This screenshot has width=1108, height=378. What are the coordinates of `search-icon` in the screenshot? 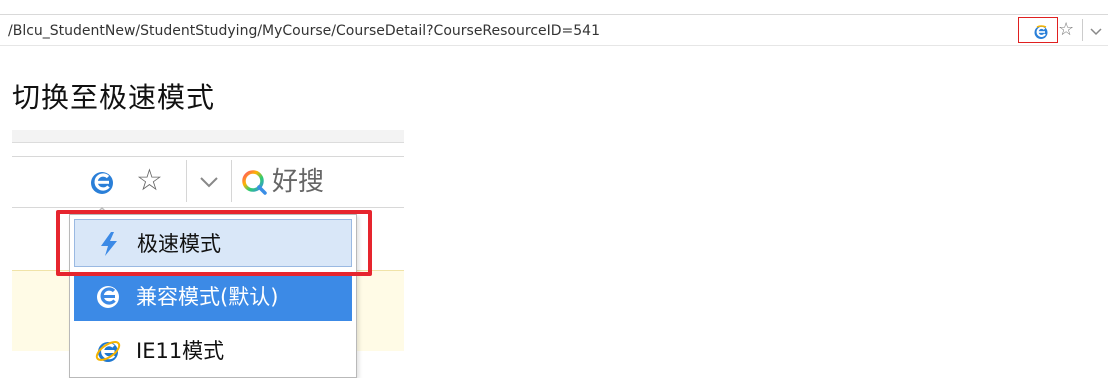 It's located at (254, 182).